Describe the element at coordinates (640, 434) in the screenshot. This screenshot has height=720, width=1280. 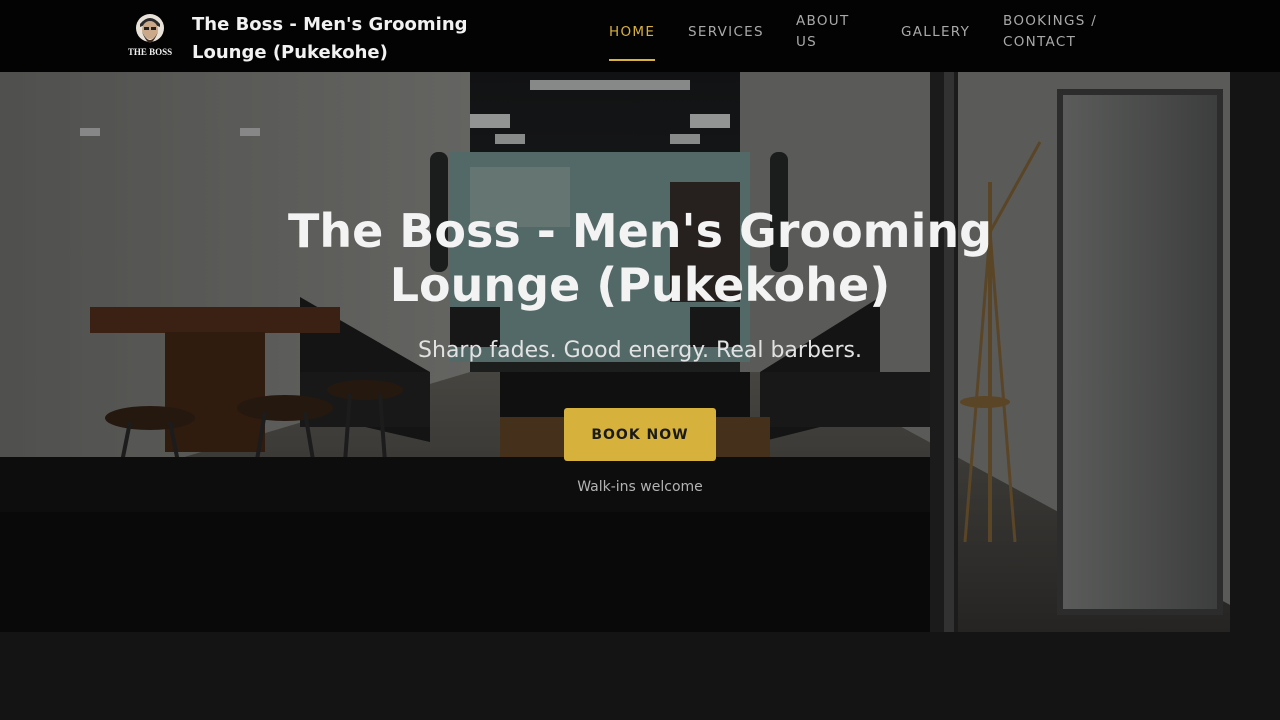
I see `book-now-button: BOOK NOW` at that location.